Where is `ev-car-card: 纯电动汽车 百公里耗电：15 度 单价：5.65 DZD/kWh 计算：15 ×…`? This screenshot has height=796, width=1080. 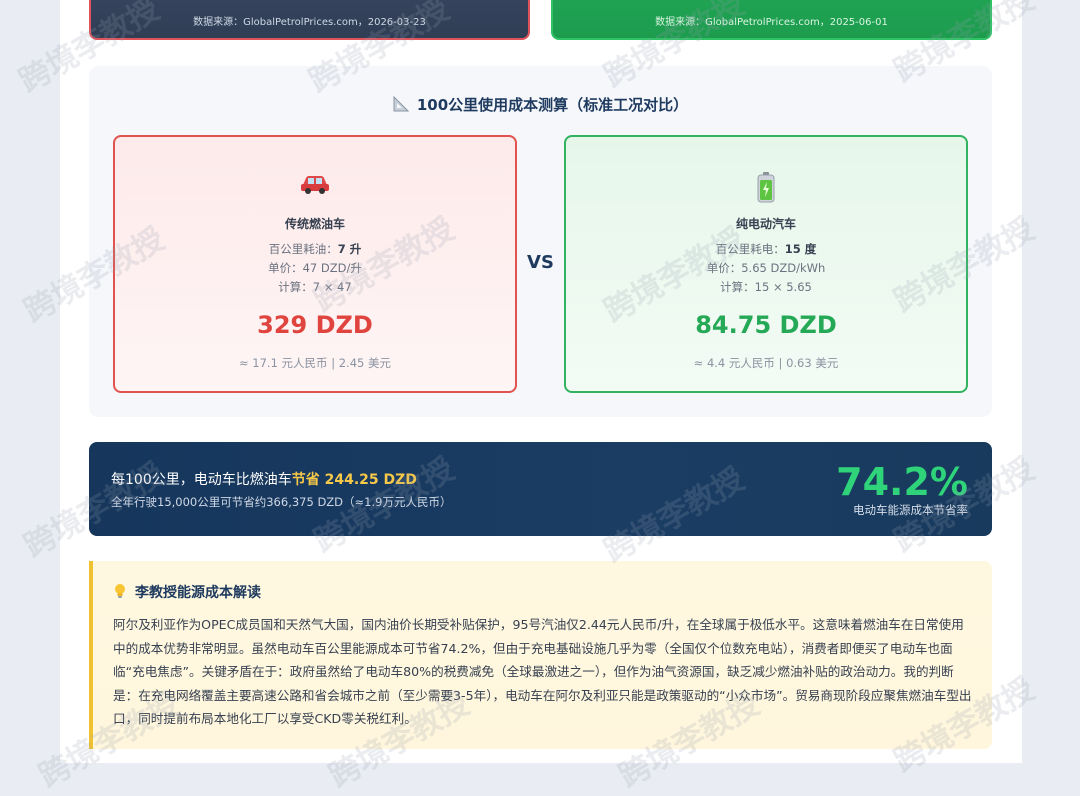
ev-car-card: 纯电动汽车 百公里耗电：15 度 单价：5.65 DZD/kWh 计算：15 ×… is located at coordinates (766, 264).